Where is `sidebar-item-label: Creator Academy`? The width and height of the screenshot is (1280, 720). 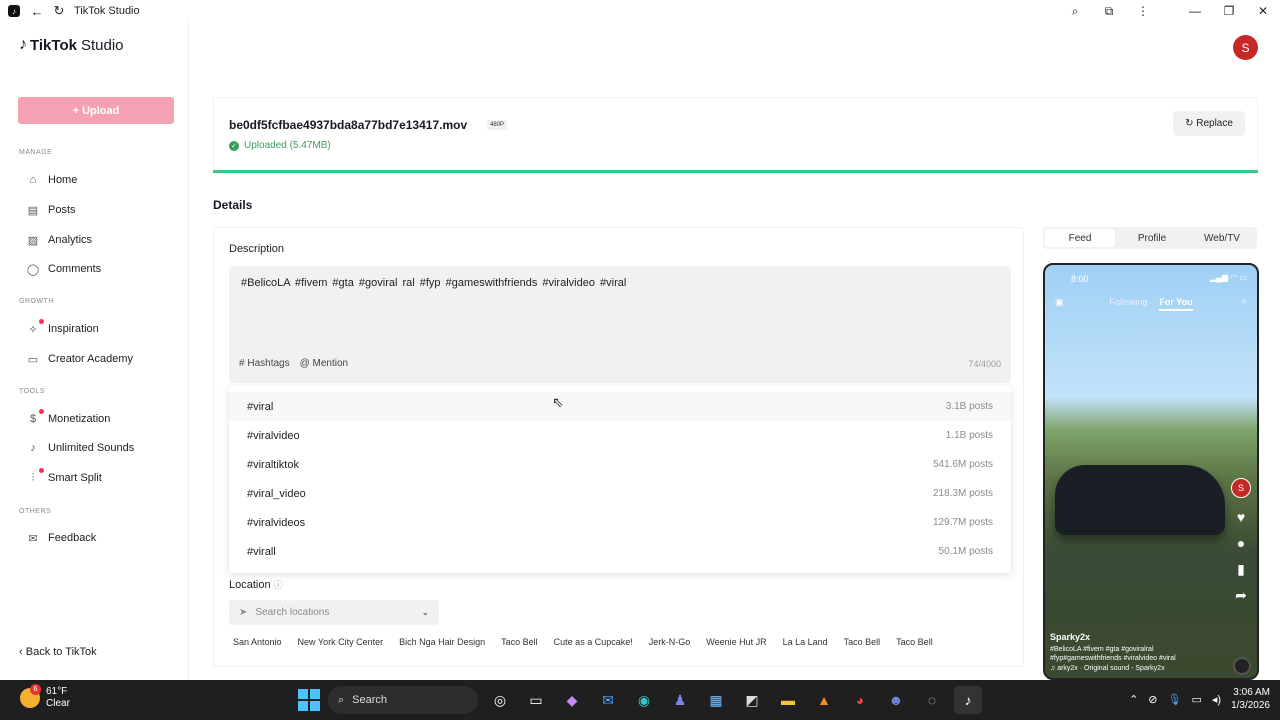 sidebar-item-label: Creator Academy is located at coordinates (90, 359).